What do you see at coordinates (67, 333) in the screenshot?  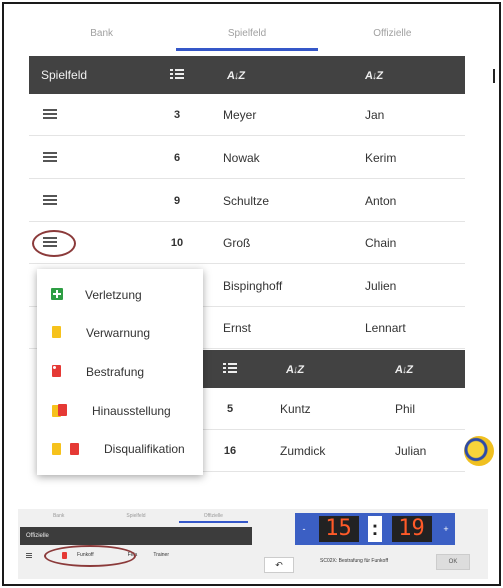 I see `yellow-card-icon` at bounding box center [67, 333].